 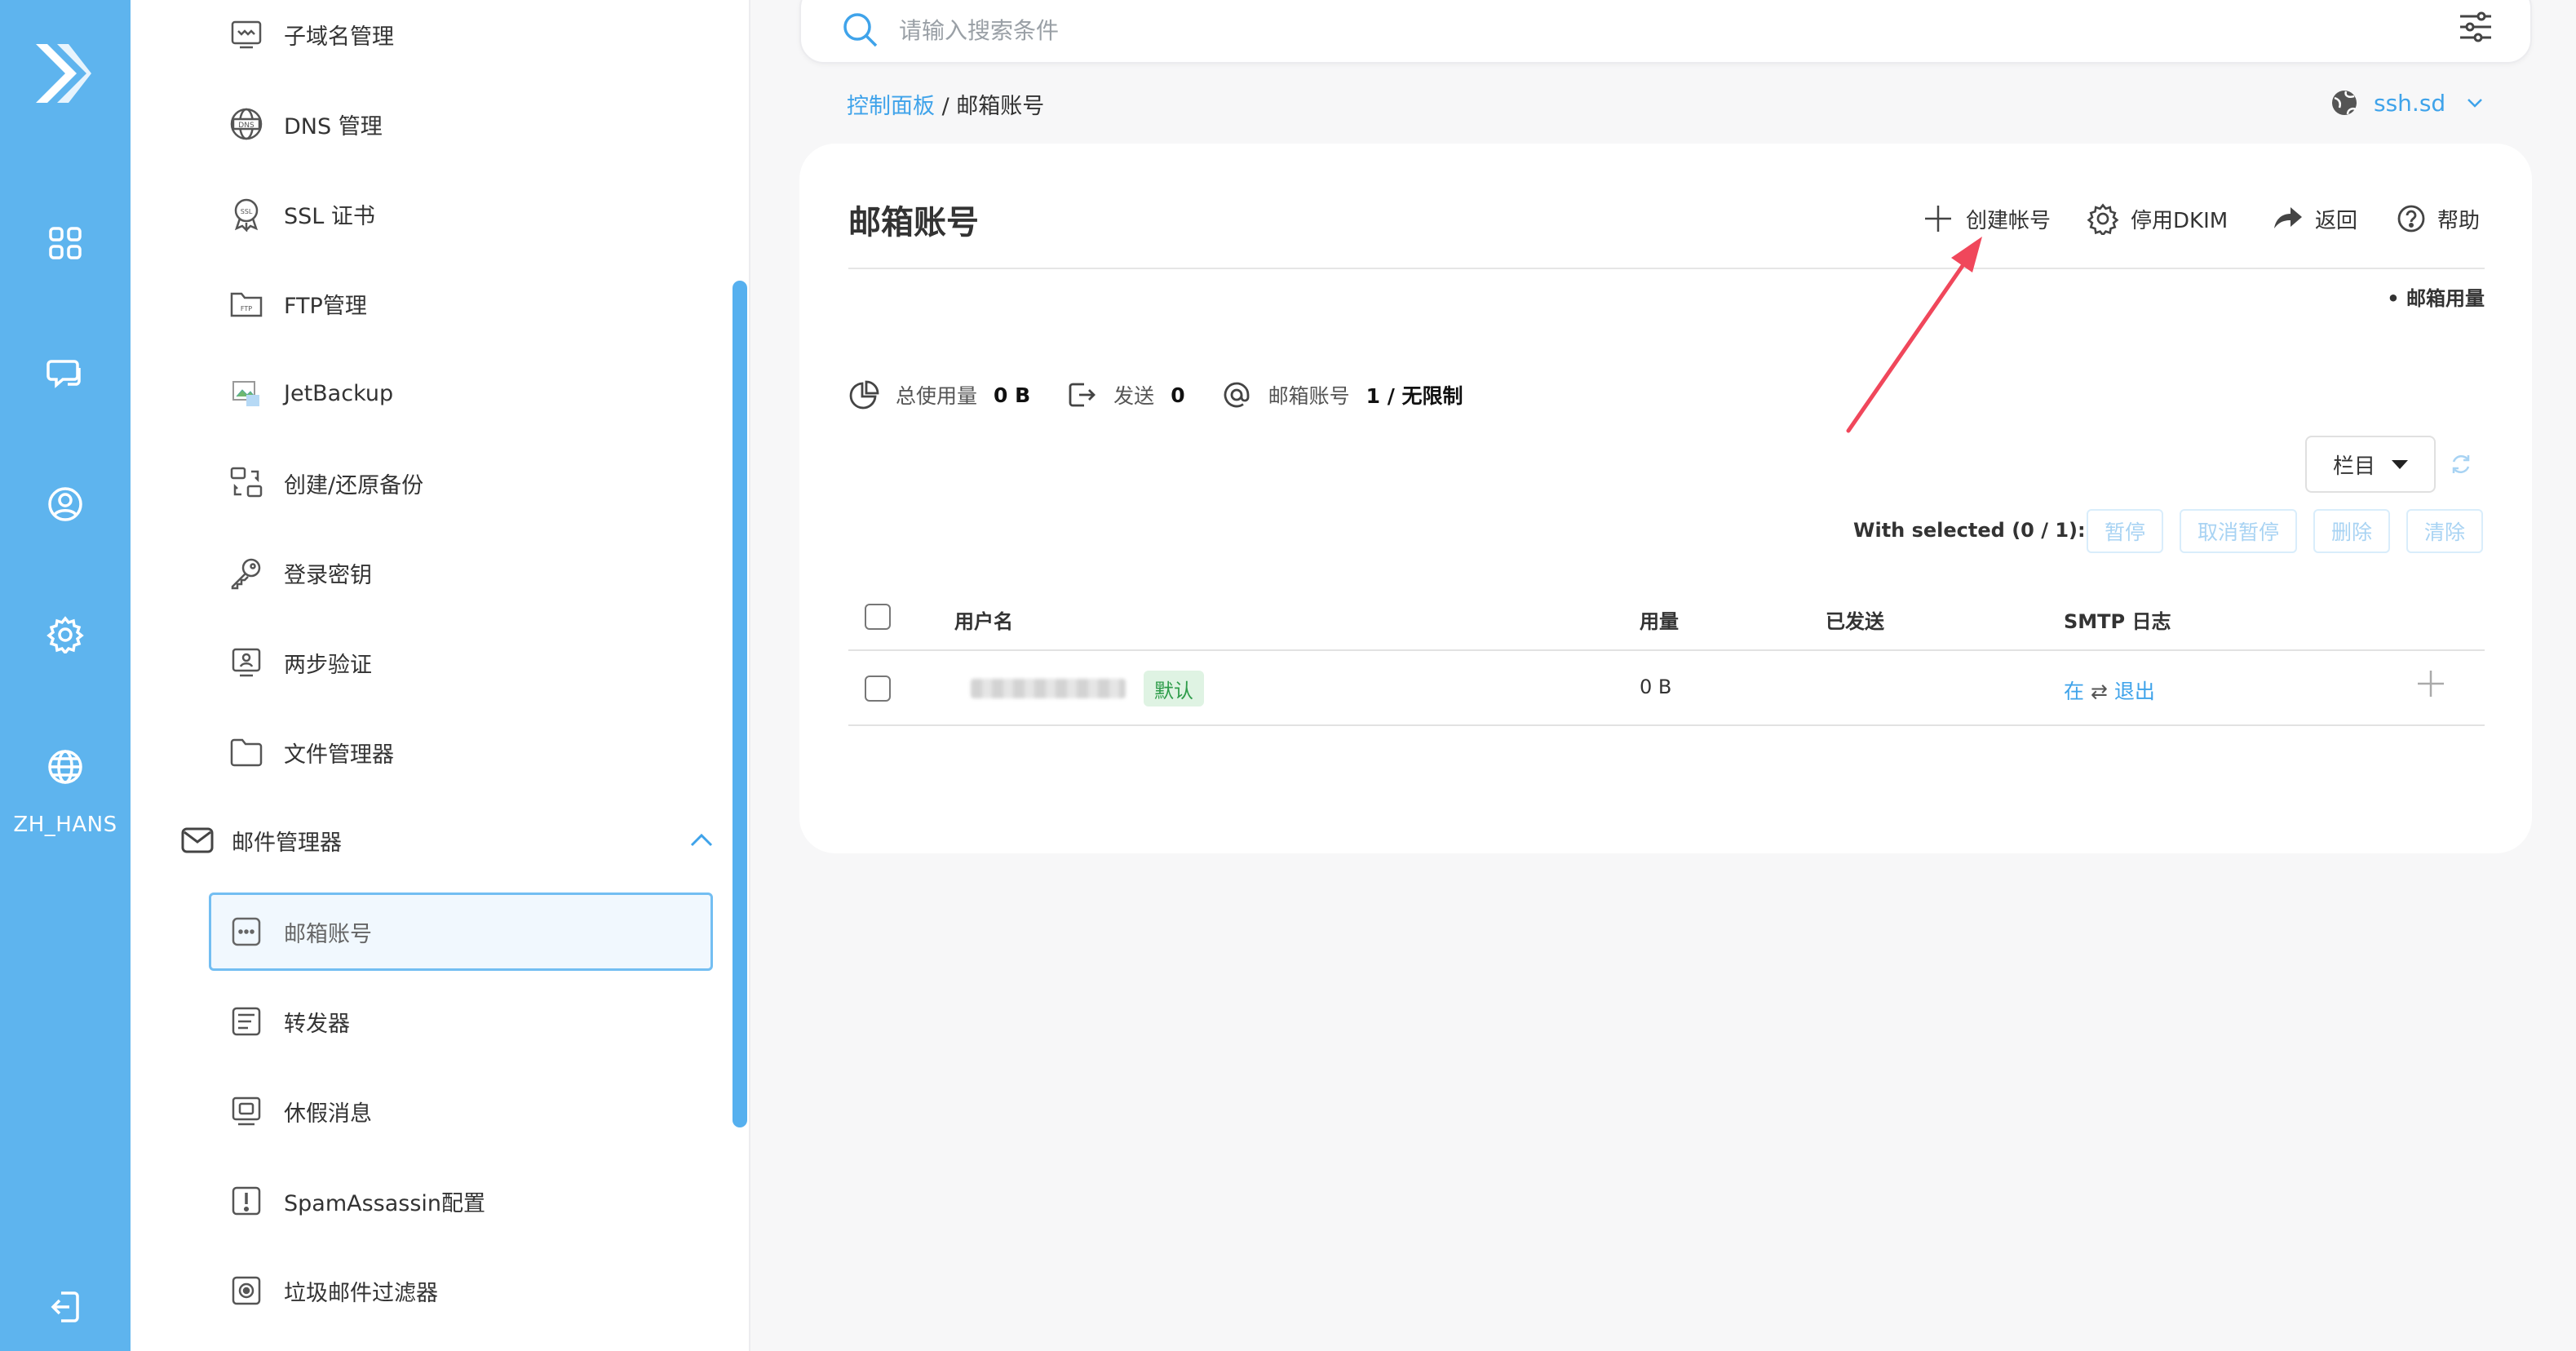 I want to click on stat-value: 0, so click(x=1178, y=395).